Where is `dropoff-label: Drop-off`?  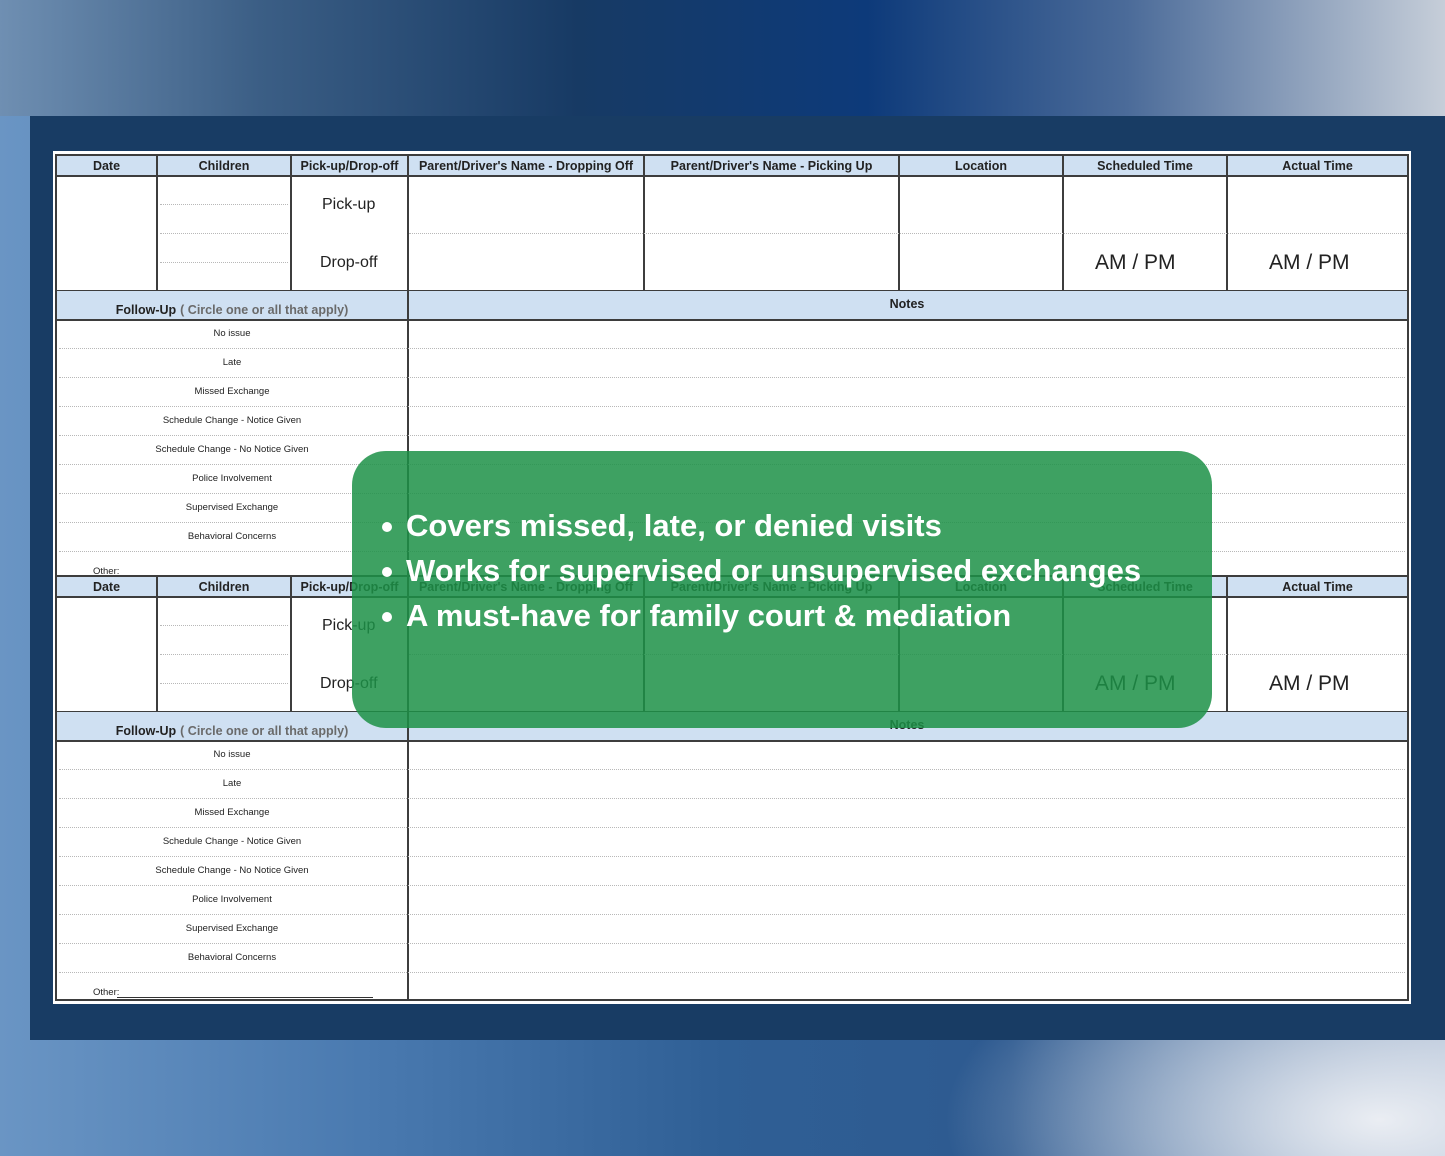 dropoff-label: Drop-off is located at coordinates (349, 262).